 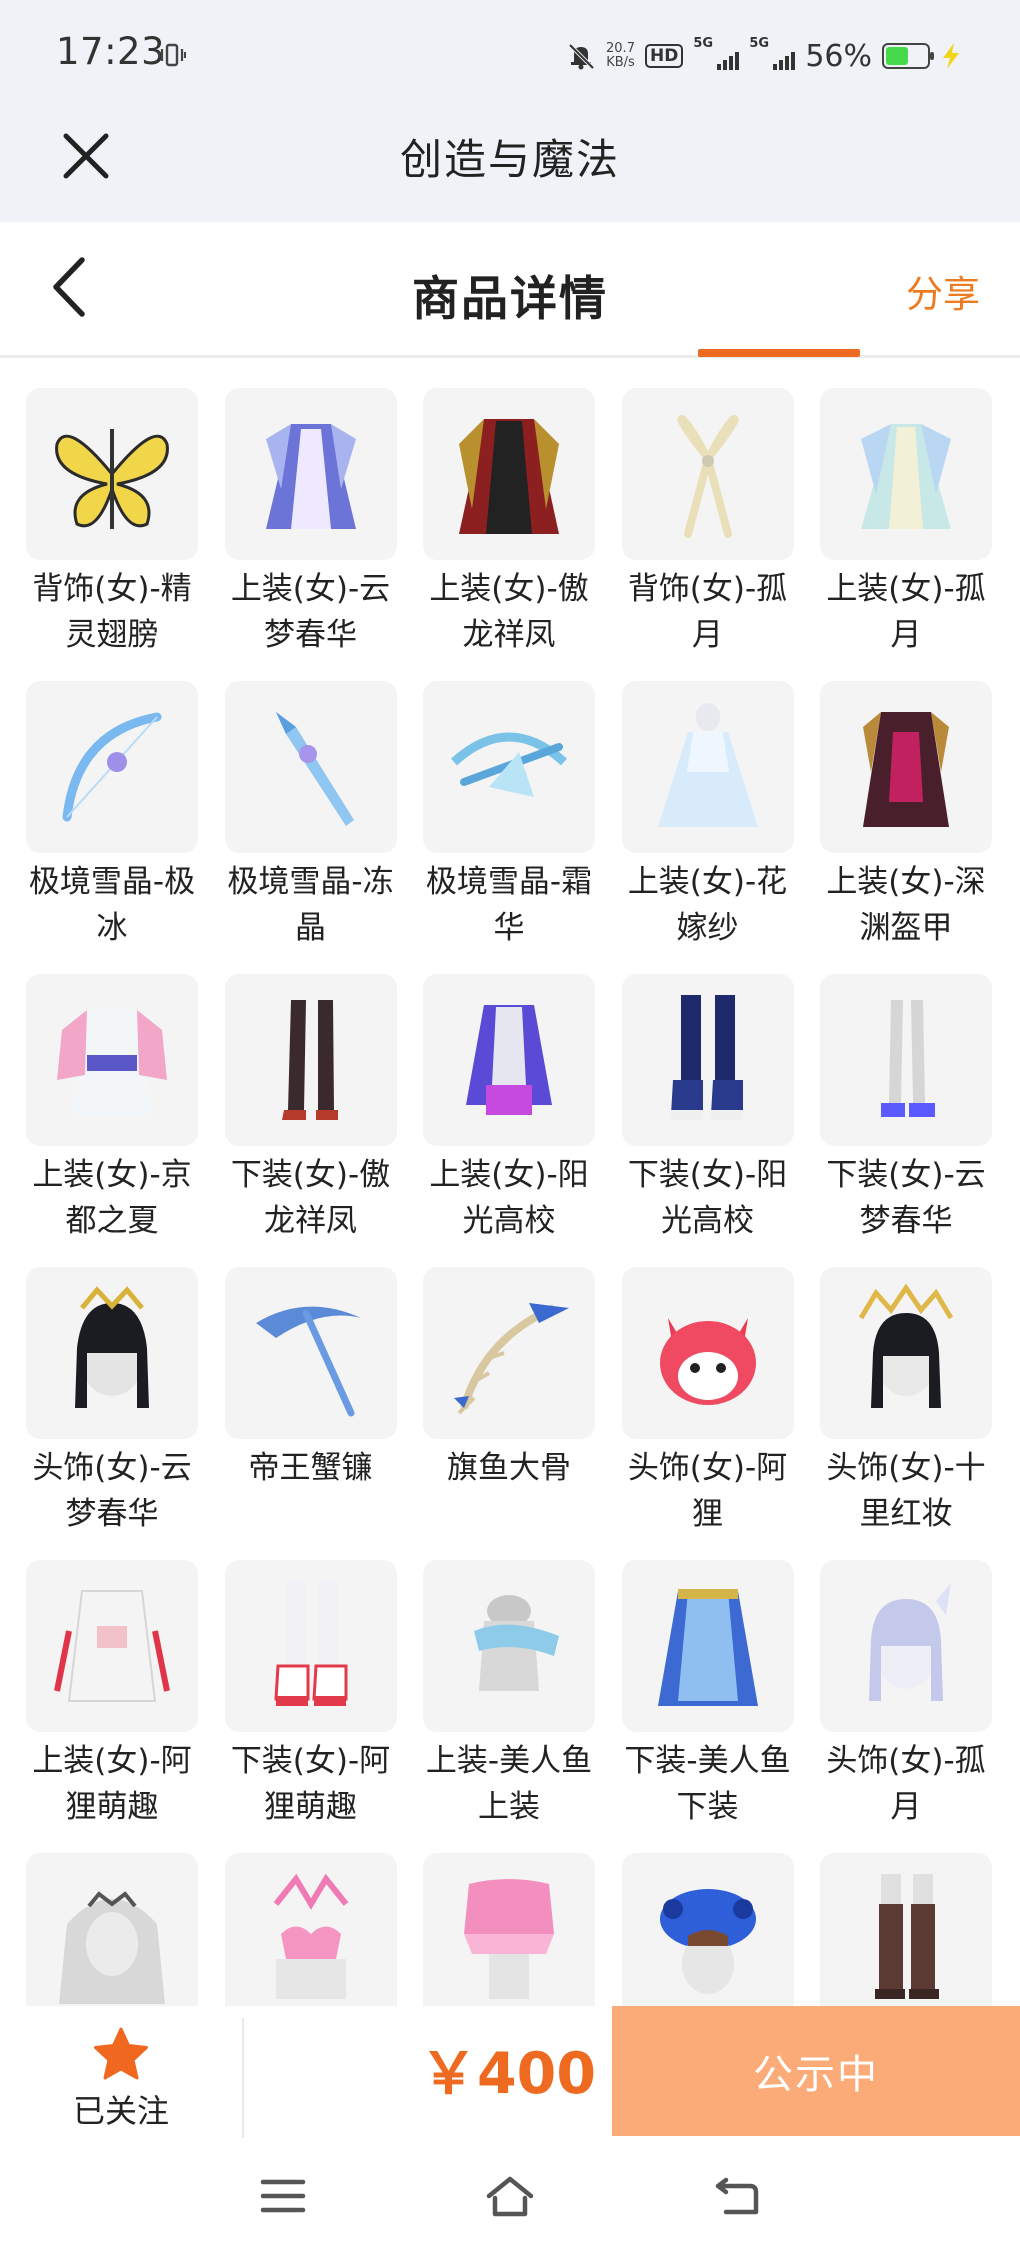 I want to click on action-divider, so click(x=243, y=2081).